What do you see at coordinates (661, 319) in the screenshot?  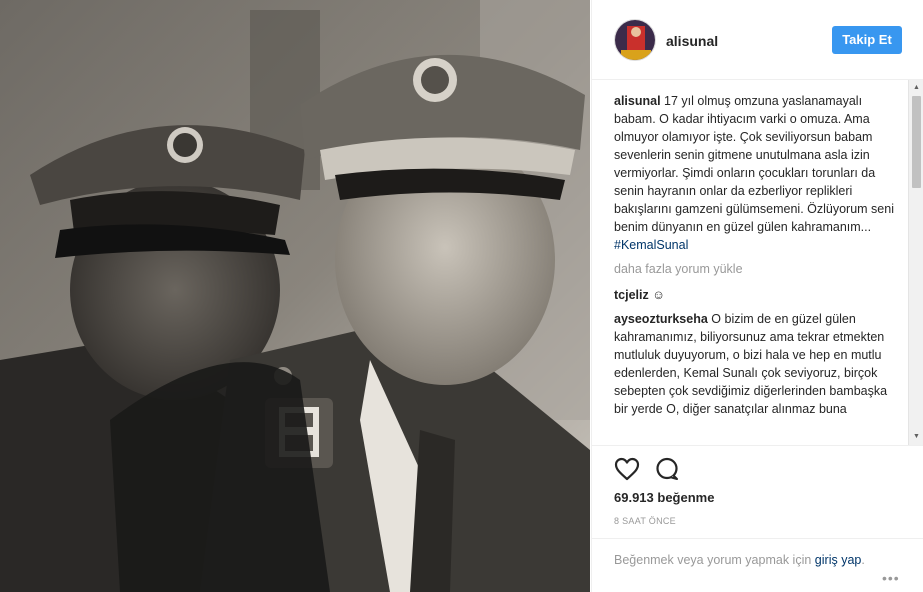 I see `comment-username: ayseozturkseha` at bounding box center [661, 319].